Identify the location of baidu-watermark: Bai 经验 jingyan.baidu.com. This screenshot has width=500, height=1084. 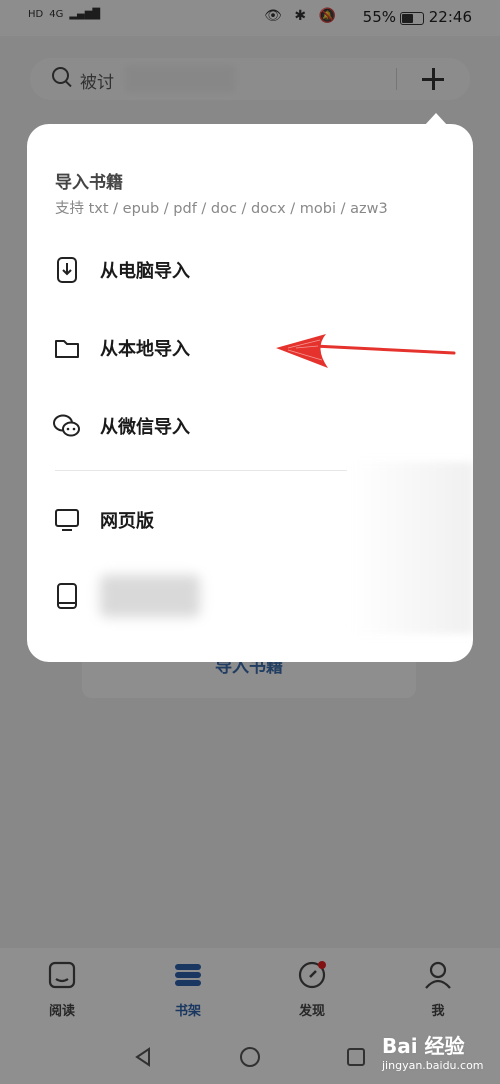
(433, 1051).